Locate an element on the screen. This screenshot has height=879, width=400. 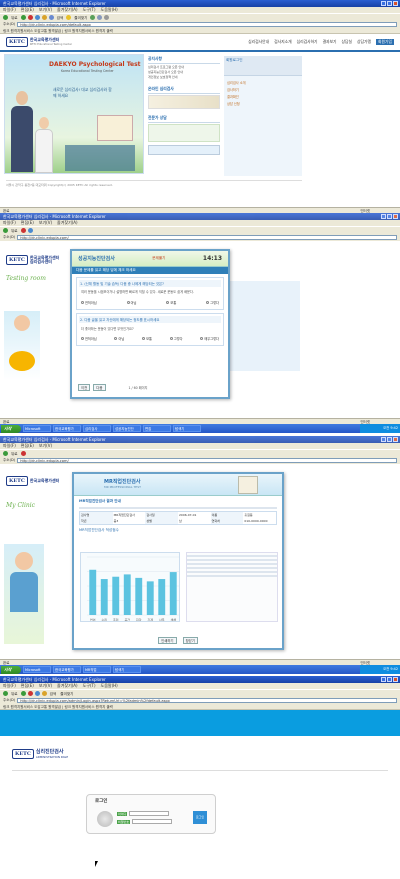
online-test-banner is located at coordinates (184, 102).